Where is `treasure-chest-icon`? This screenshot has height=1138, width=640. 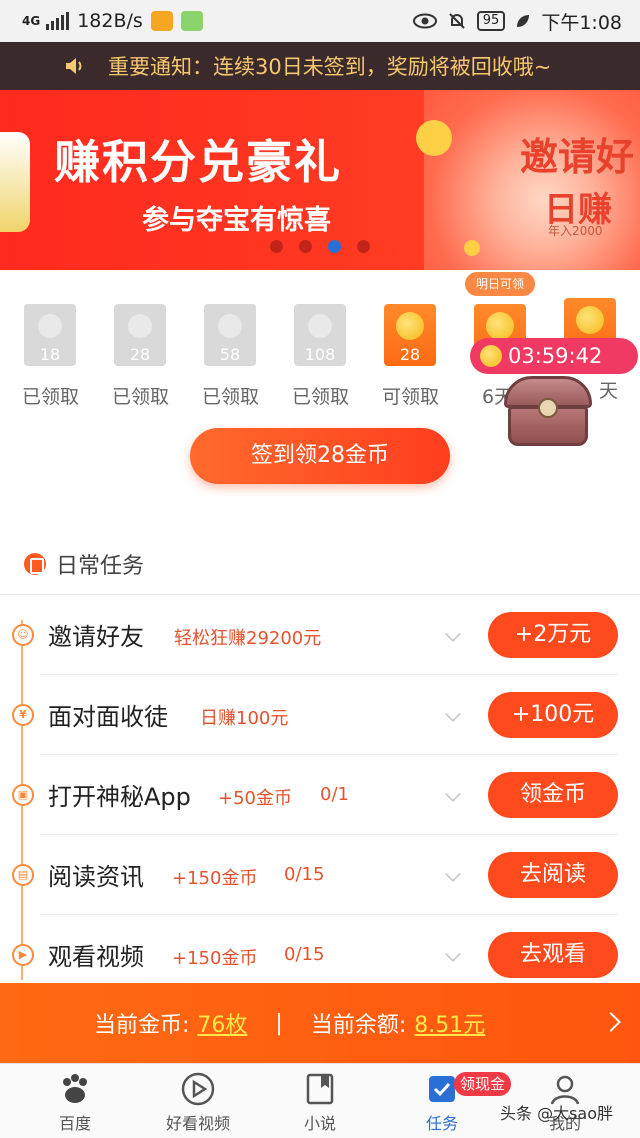 treasure-chest-icon is located at coordinates (548, 411).